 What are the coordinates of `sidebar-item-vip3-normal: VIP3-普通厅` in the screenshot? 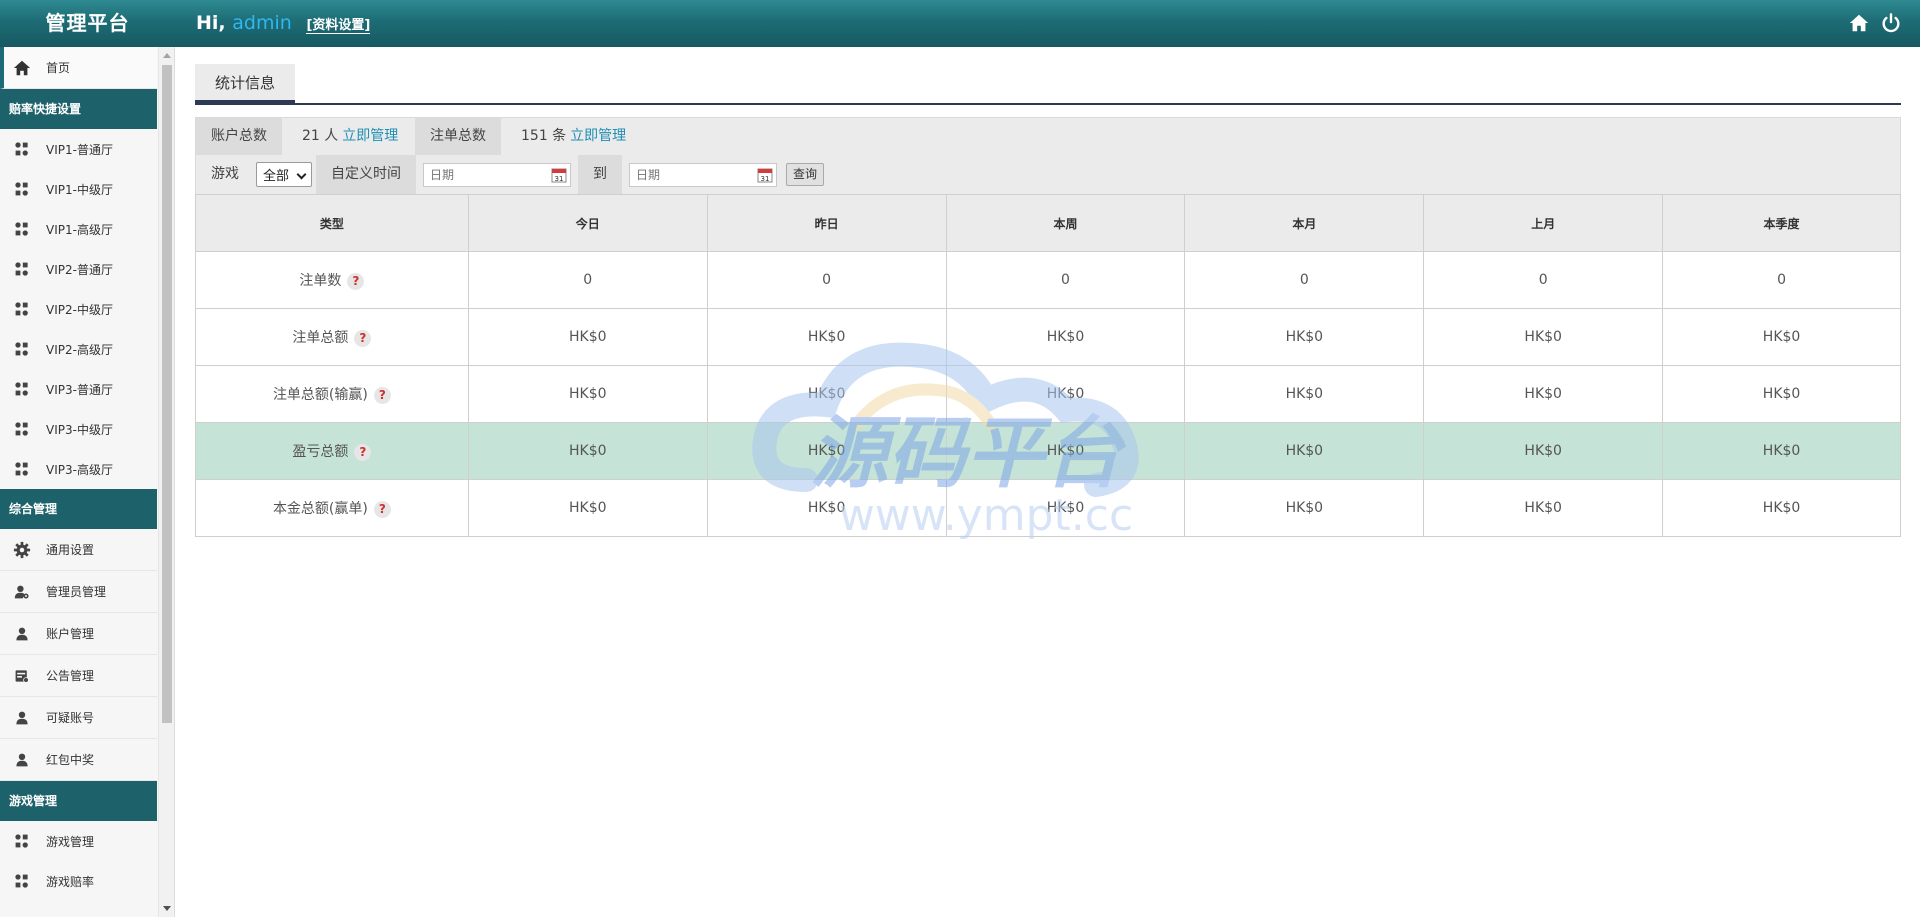 It's located at (78, 389).